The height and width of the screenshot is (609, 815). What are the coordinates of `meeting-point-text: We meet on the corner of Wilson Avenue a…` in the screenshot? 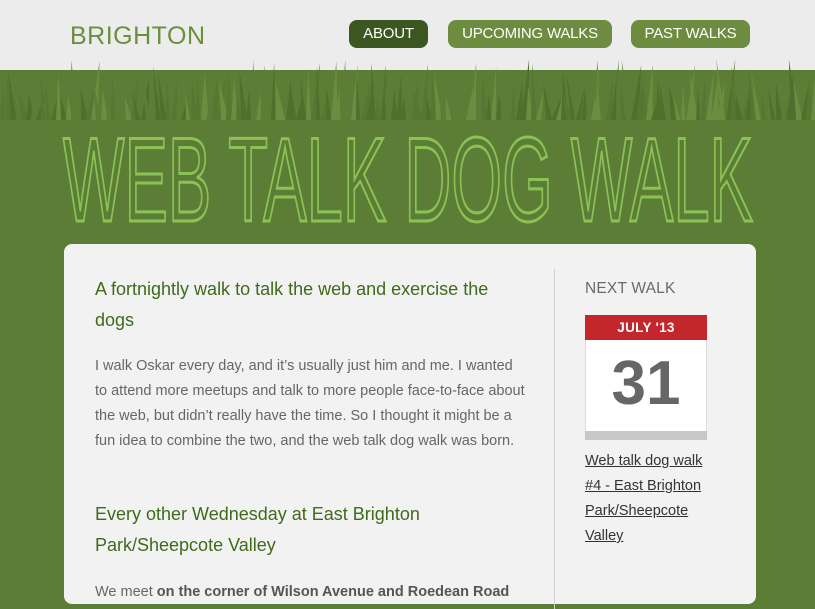 It's located at (310, 592).